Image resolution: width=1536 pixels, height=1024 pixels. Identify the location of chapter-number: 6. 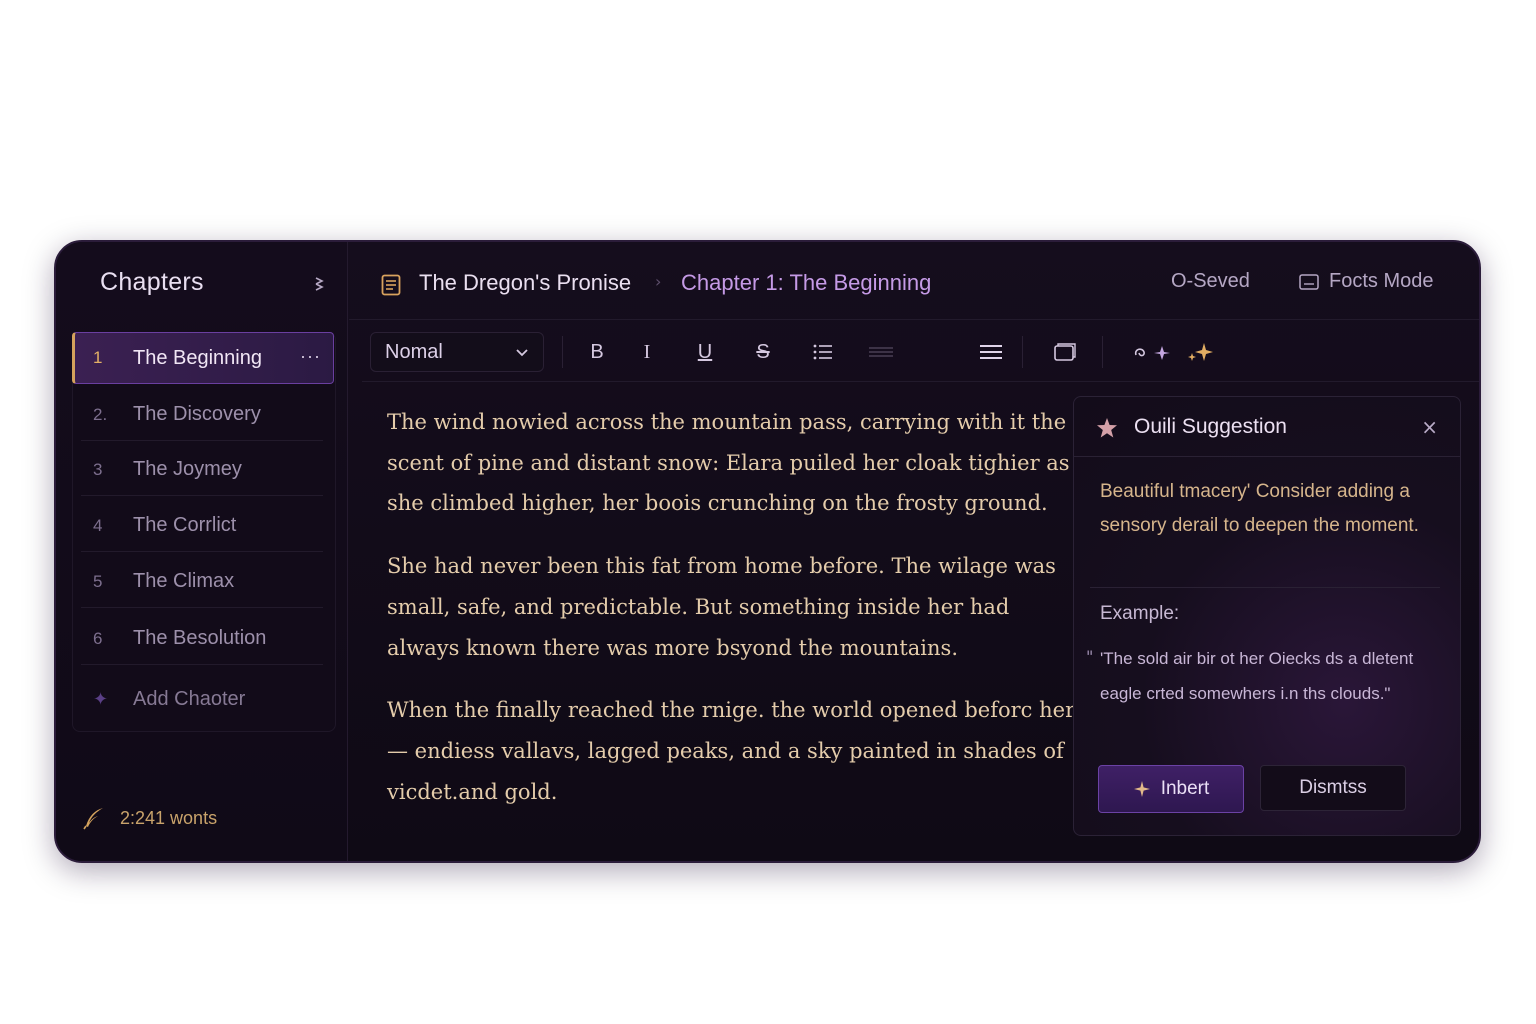
(98, 638).